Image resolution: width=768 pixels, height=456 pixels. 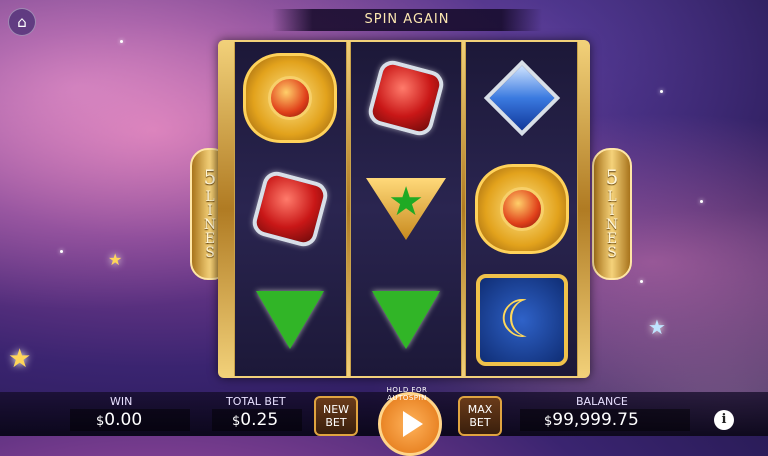 I want to click on info-icon: i, so click(x=724, y=419).